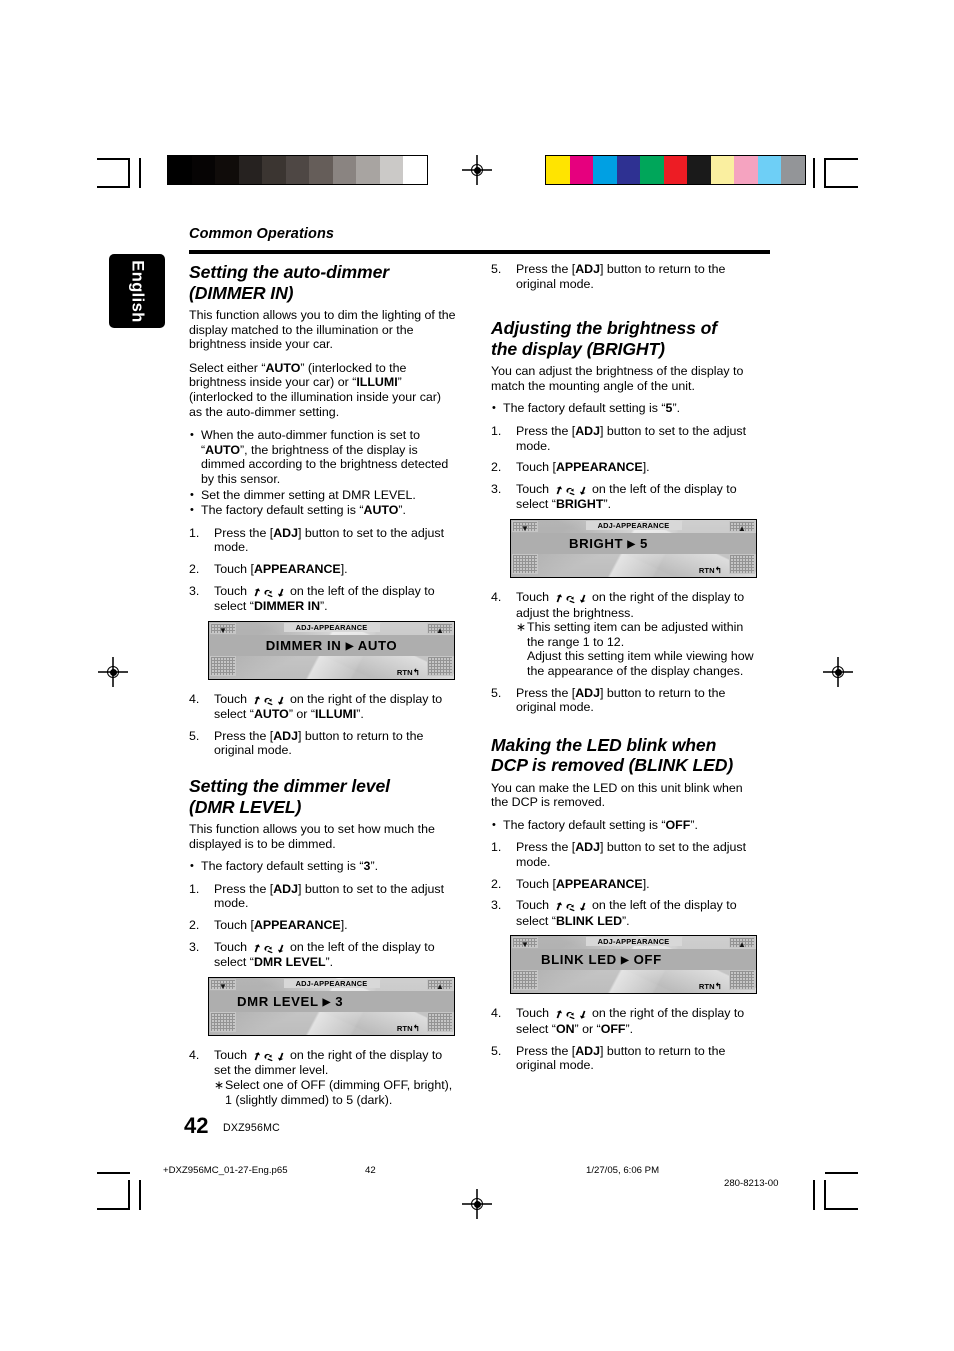 This screenshot has width=954, height=1351. I want to click on emphasis: ADJ, so click(588, 692).